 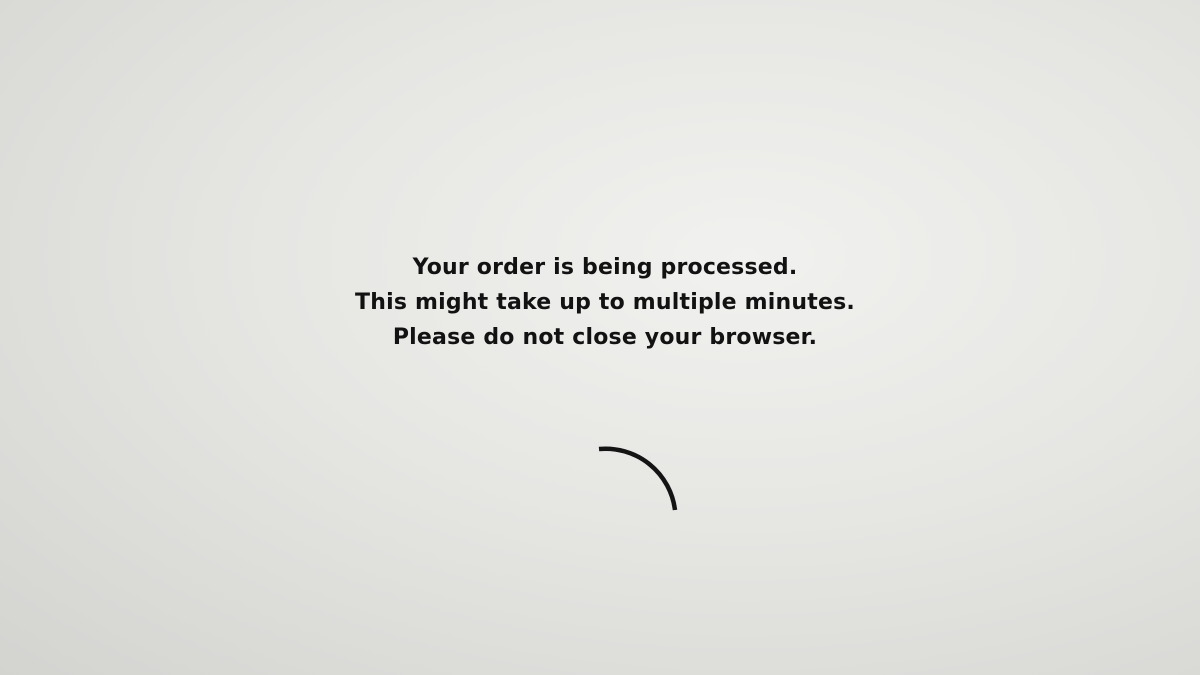 I want to click on message-line-browser-warning: Please do not close your browser., so click(x=605, y=337).